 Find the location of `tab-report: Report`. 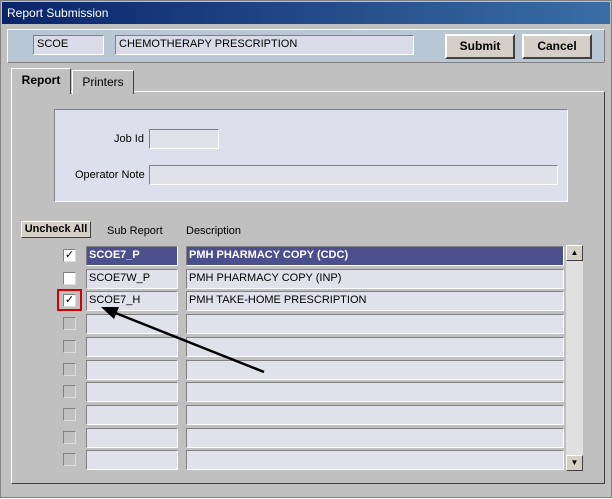

tab-report: Report is located at coordinates (41, 81).